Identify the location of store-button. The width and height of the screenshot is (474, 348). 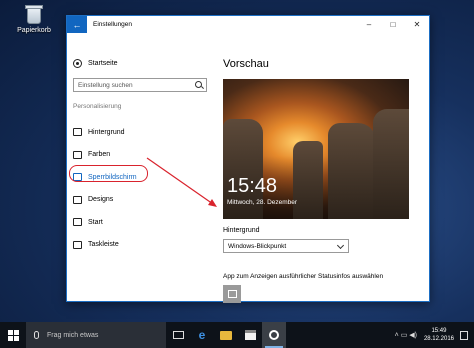
(250, 335).